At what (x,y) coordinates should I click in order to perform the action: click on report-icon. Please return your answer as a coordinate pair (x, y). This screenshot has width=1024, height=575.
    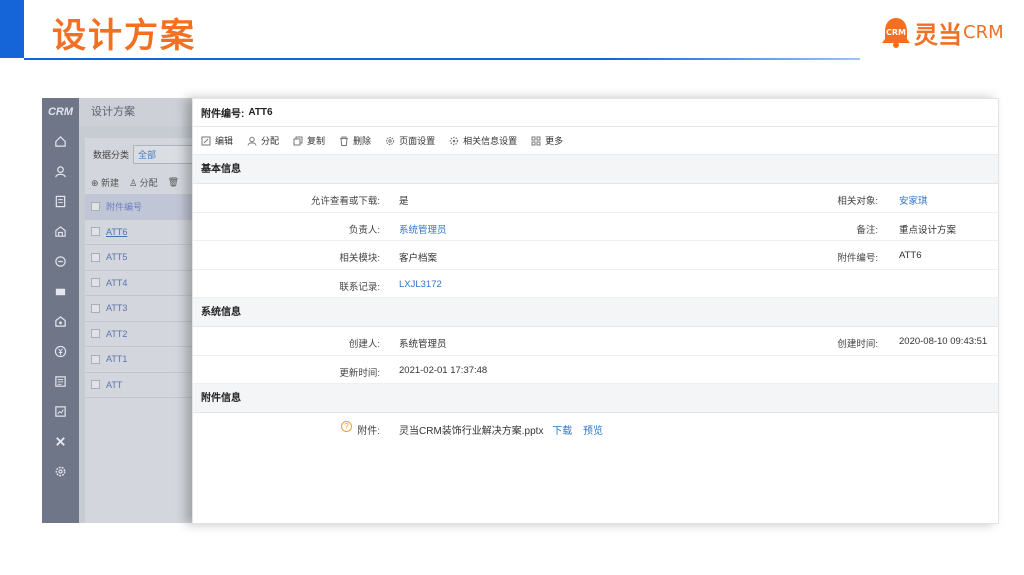
    Looking at the image, I should click on (60, 381).